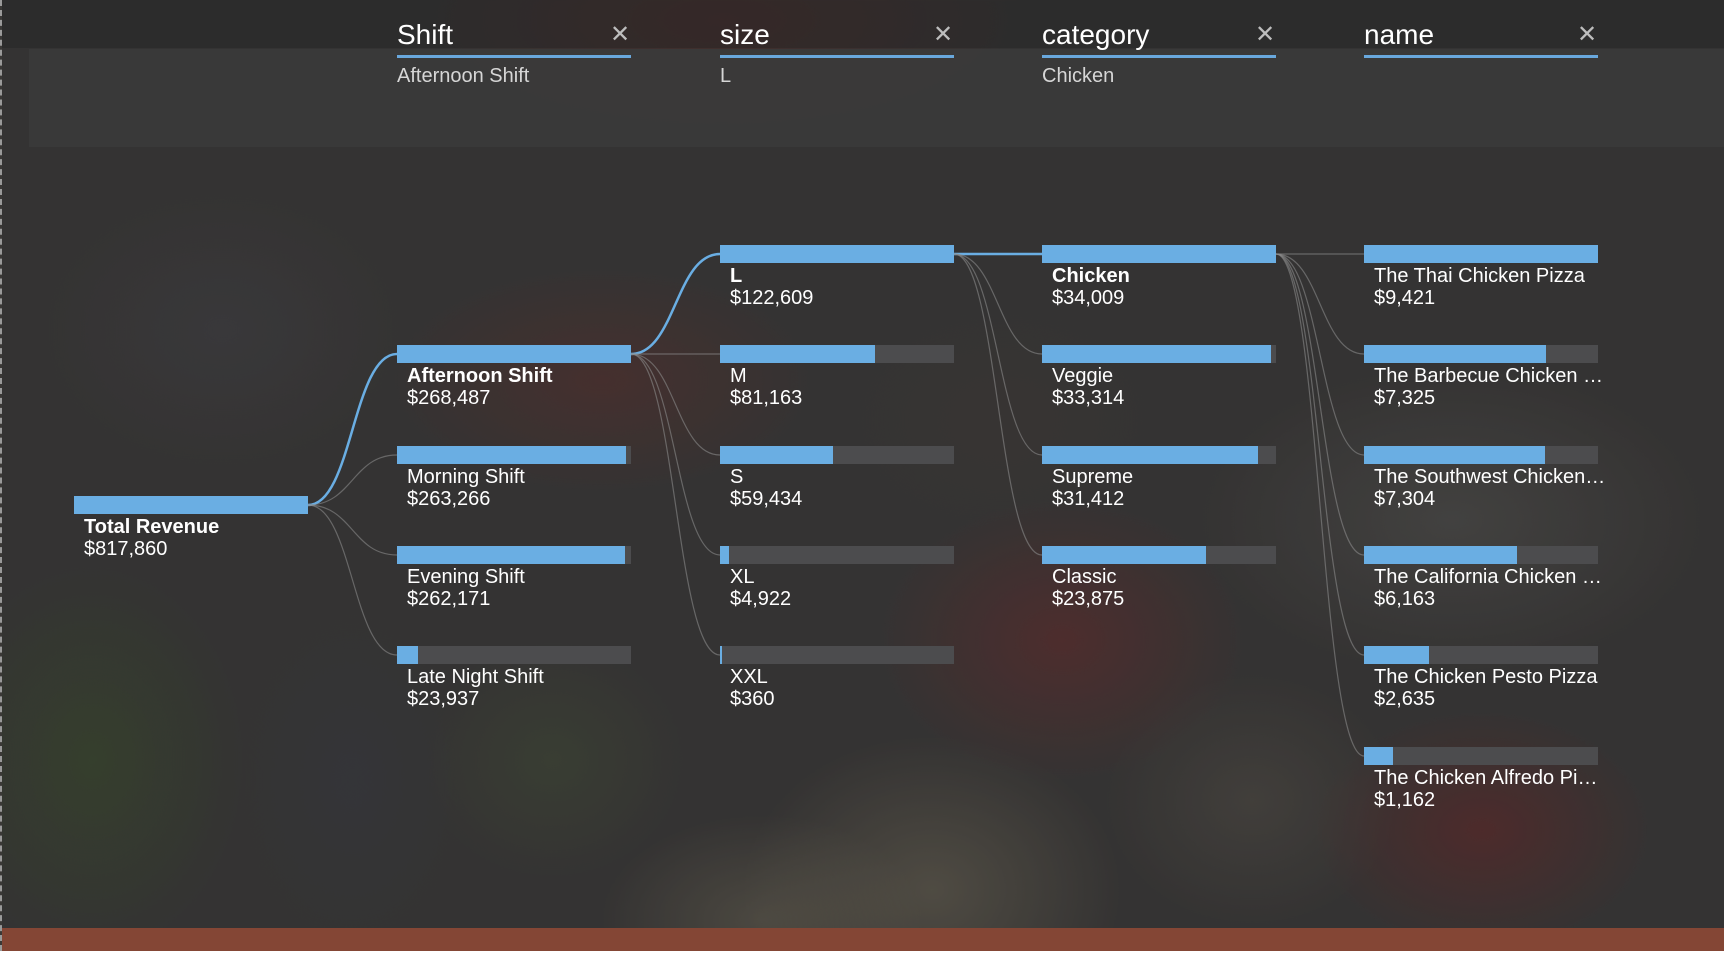  I want to click on tree-node-size-xl: XL $4,922, so click(837, 581).